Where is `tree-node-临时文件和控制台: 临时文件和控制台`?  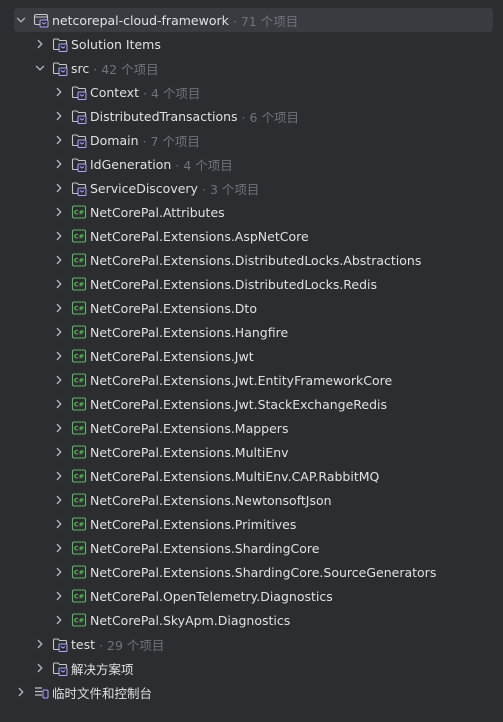
tree-node-临时文件和控制台: 临时文件和控制台 is located at coordinates (251, 692).